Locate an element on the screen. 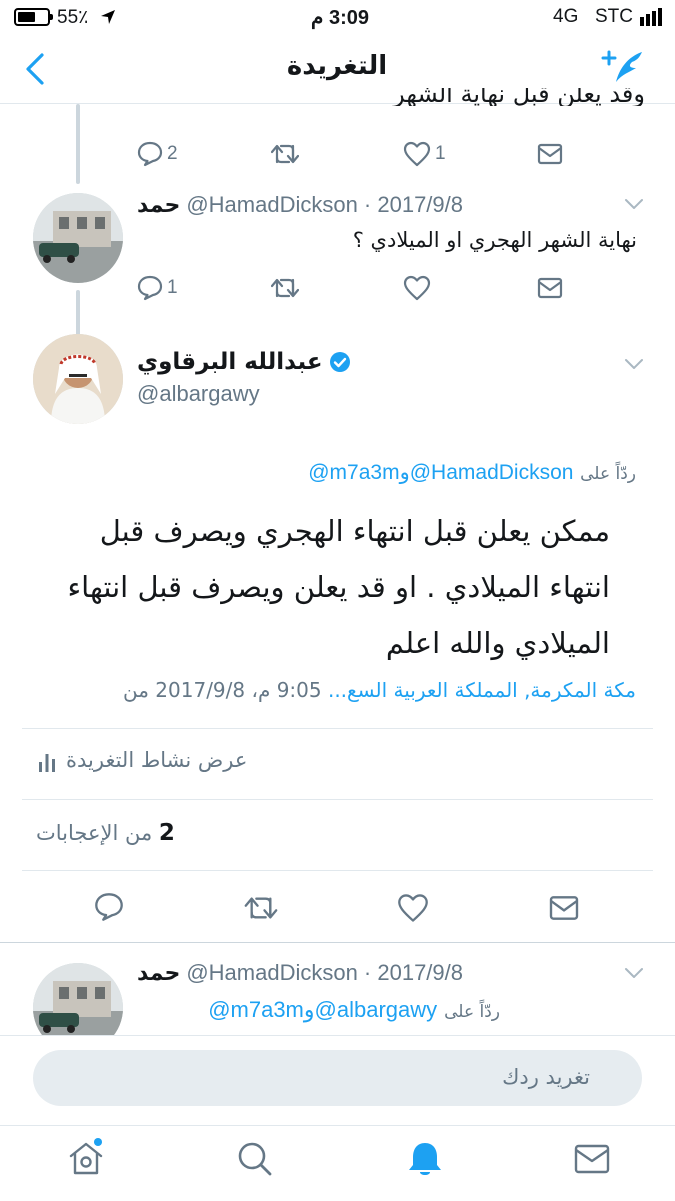 The width and height of the screenshot is (675, 1201). verified-badge-icon is located at coordinates (340, 362).